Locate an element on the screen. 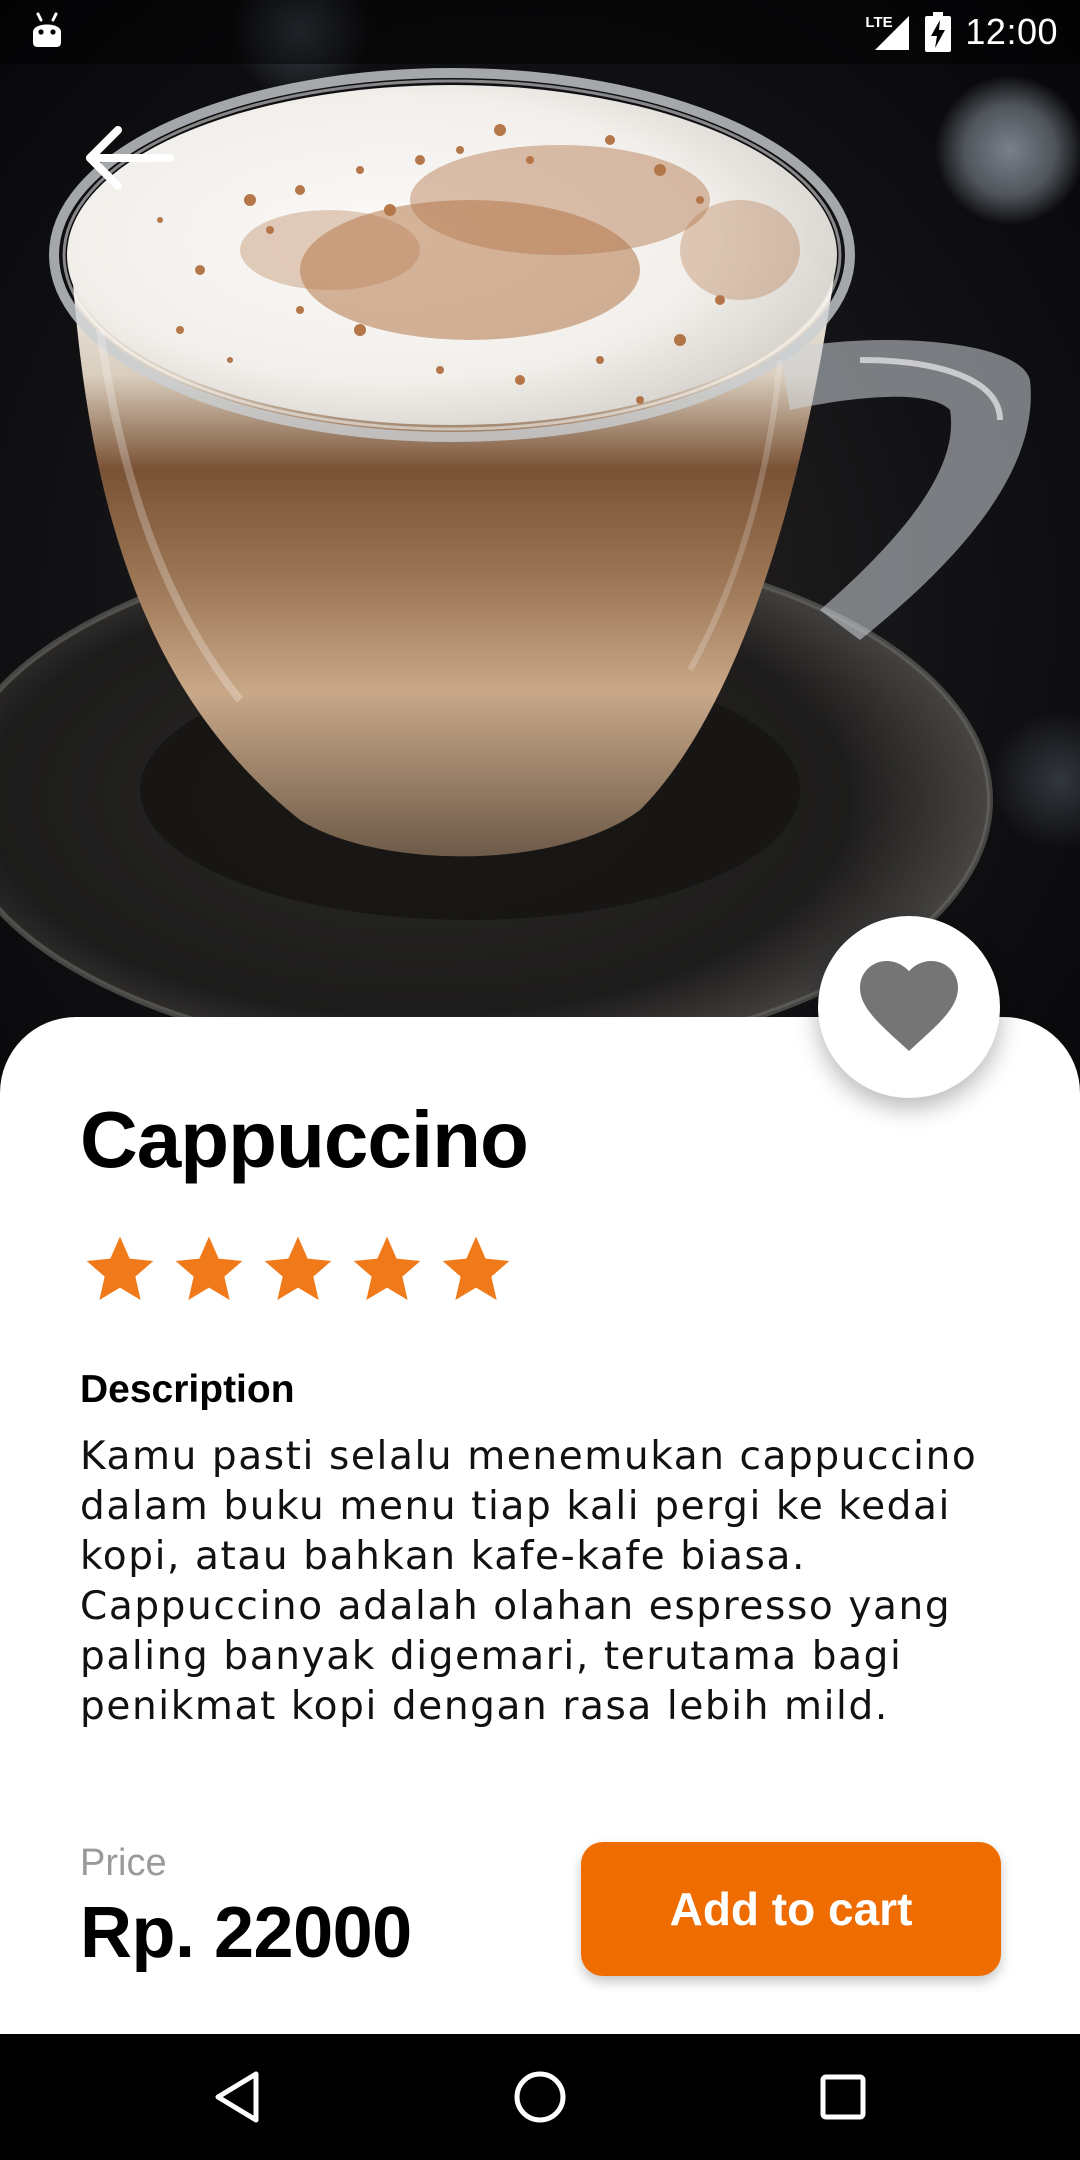 This screenshot has width=1080, height=2160. favorite-button is located at coordinates (909, 1007).